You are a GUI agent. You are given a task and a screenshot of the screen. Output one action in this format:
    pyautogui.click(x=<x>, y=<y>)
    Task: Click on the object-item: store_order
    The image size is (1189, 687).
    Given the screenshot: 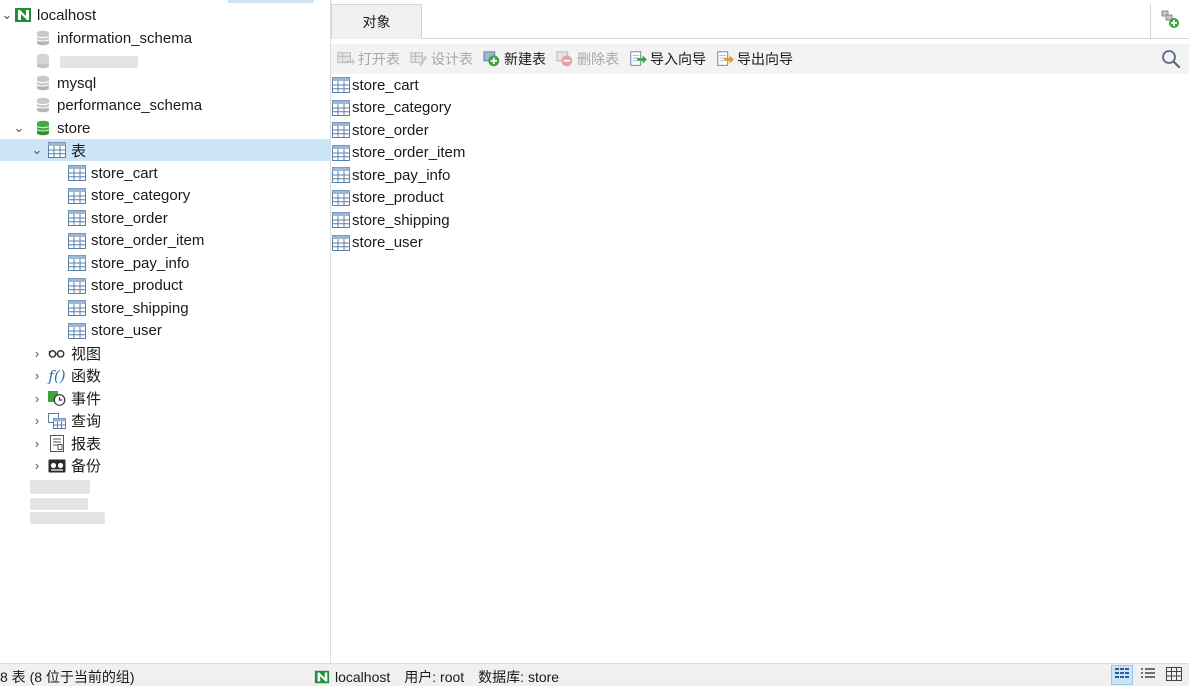 What is the action you would take?
    pyautogui.click(x=760, y=130)
    